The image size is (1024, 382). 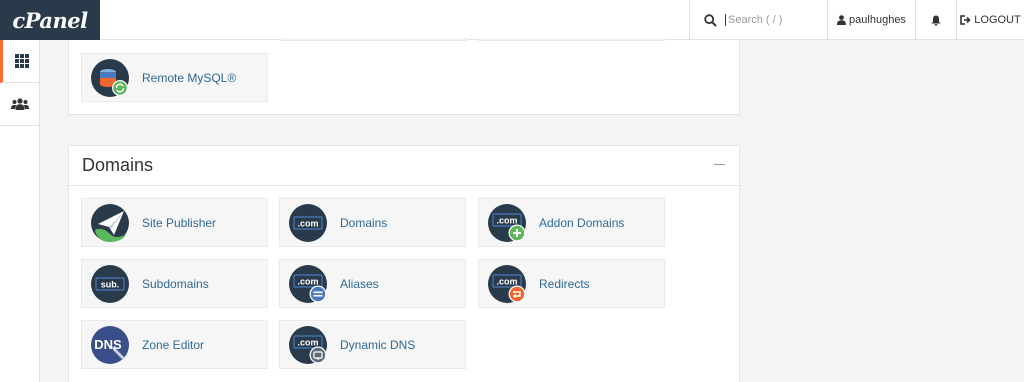 I want to click on aliases-icon: .com, so click(x=308, y=283).